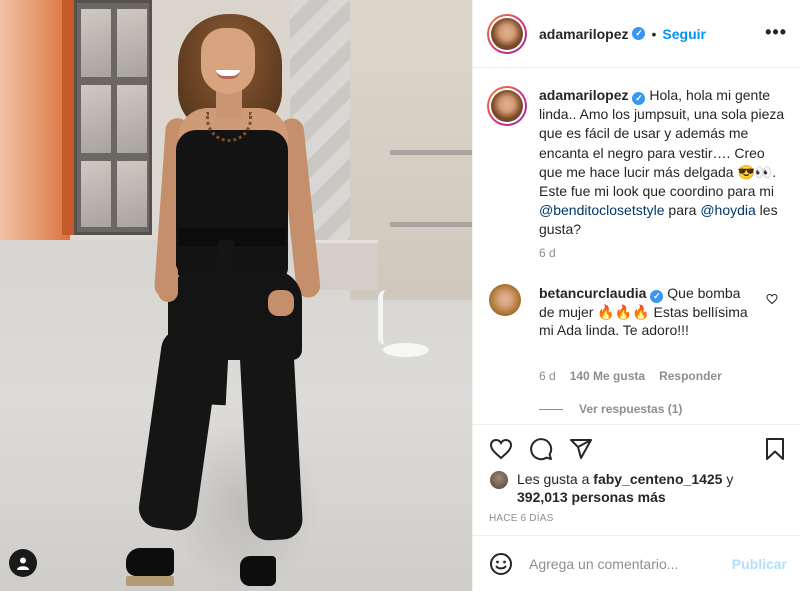 The image size is (800, 591). What do you see at coordinates (592, 293) in the screenshot?
I see `commenter-username: betancurclaudia` at bounding box center [592, 293].